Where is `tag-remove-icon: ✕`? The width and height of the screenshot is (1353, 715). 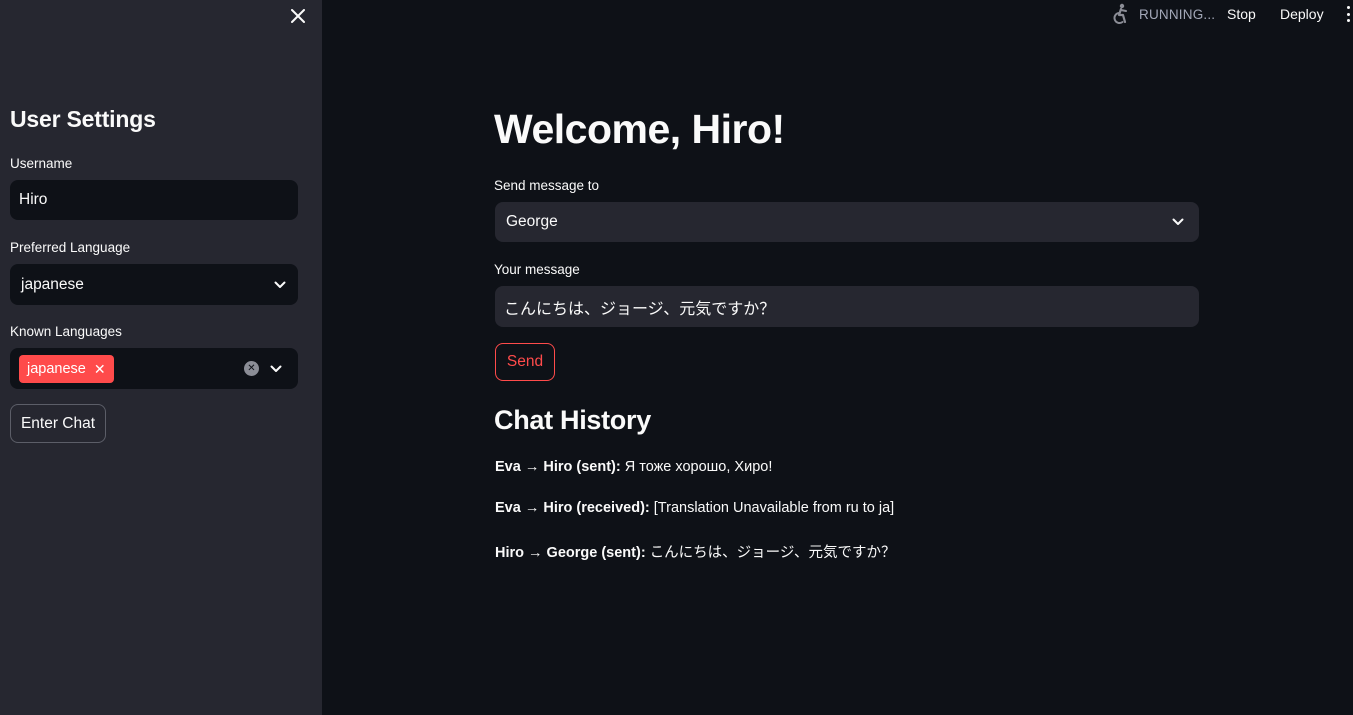 tag-remove-icon: ✕ is located at coordinates (100, 369).